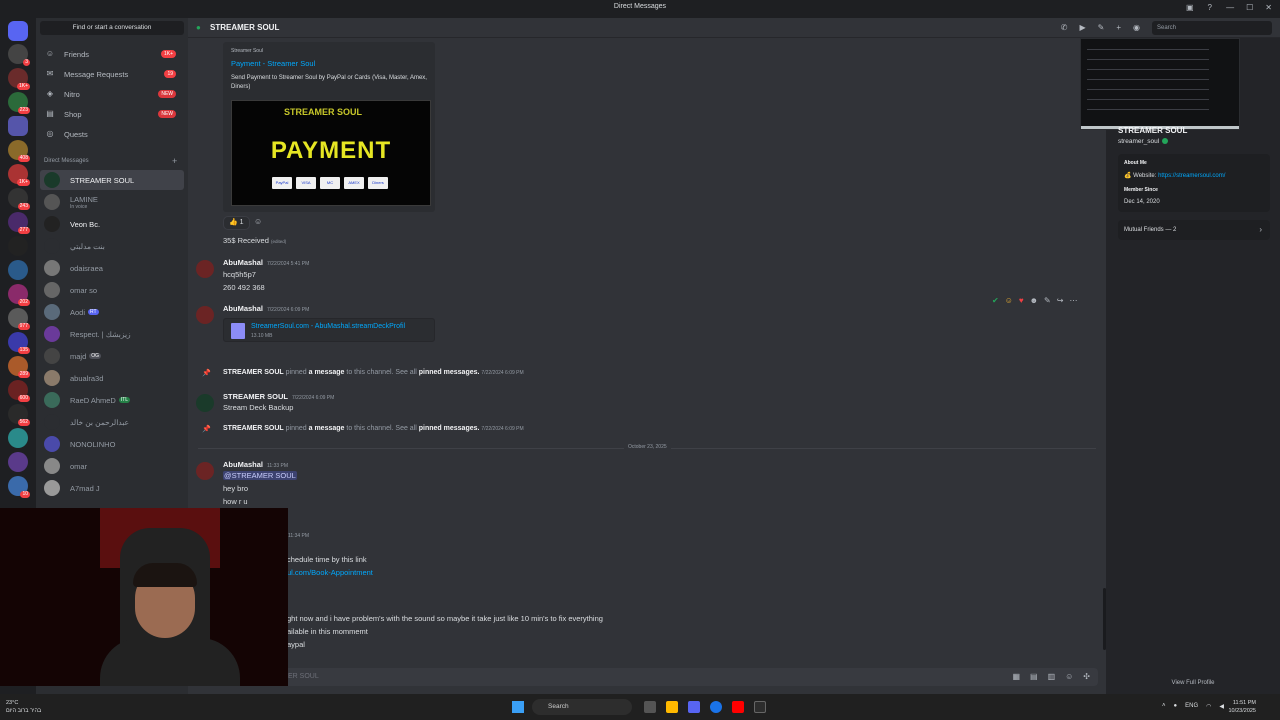 The width and height of the screenshot is (1280, 720). What do you see at coordinates (716, 707) in the screenshot?
I see `chrome-icon` at bounding box center [716, 707].